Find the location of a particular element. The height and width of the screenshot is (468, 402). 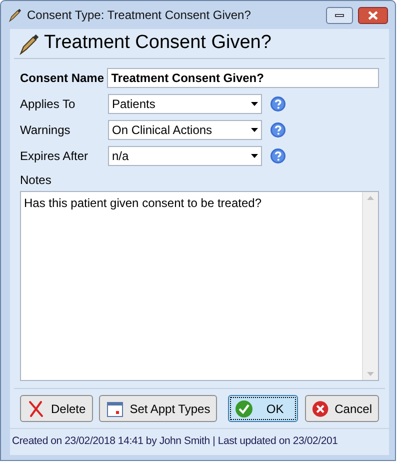

dropdown: n/a is located at coordinates (185, 156).